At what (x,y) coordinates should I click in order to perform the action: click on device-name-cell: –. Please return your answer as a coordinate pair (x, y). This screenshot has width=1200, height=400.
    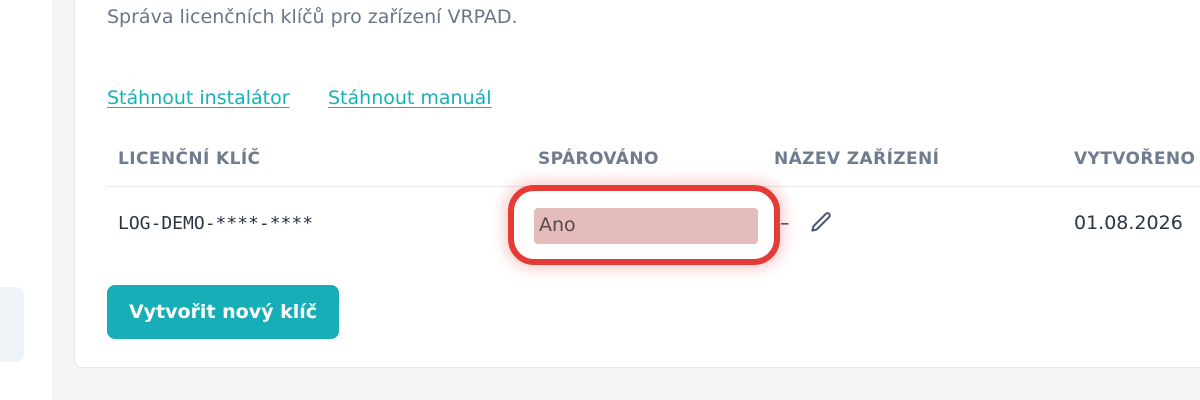
    Looking at the image, I should click on (785, 223).